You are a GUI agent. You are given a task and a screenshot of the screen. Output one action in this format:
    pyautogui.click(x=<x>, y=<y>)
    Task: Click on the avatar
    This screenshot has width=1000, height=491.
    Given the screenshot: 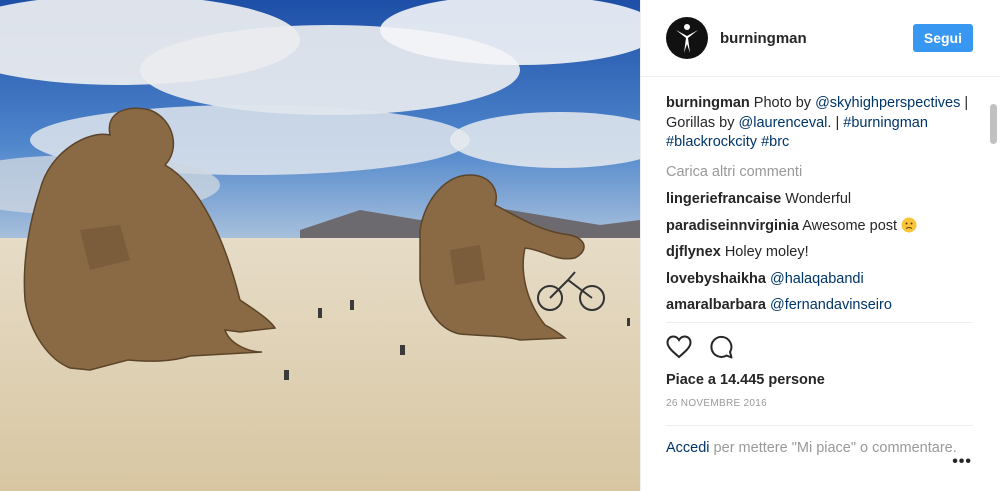 What is the action you would take?
    pyautogui.click(x=687, y=38)
    